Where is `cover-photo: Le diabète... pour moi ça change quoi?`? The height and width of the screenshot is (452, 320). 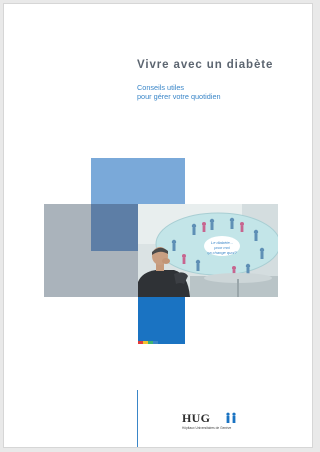
cover-photo: Le diabète... pour moi ça change quoi? is located at coordinates (208, 250).